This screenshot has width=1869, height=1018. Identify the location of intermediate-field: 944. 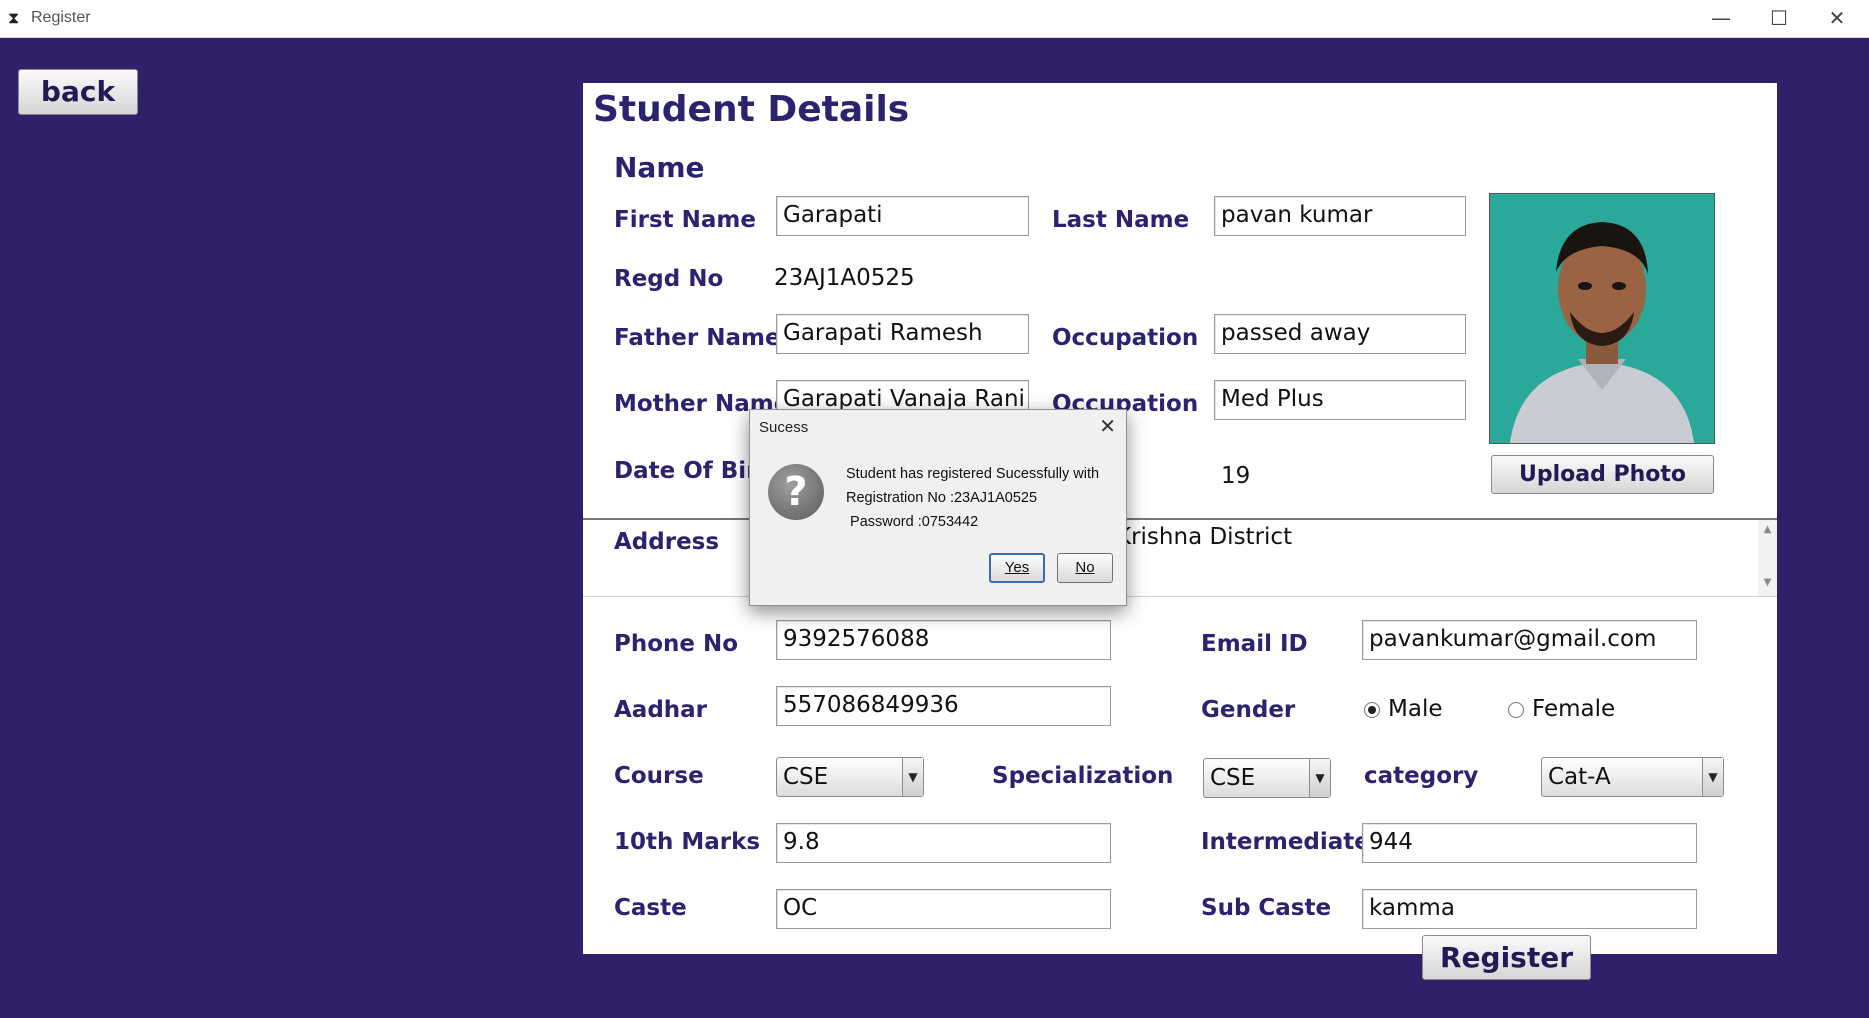
(1529, 843).